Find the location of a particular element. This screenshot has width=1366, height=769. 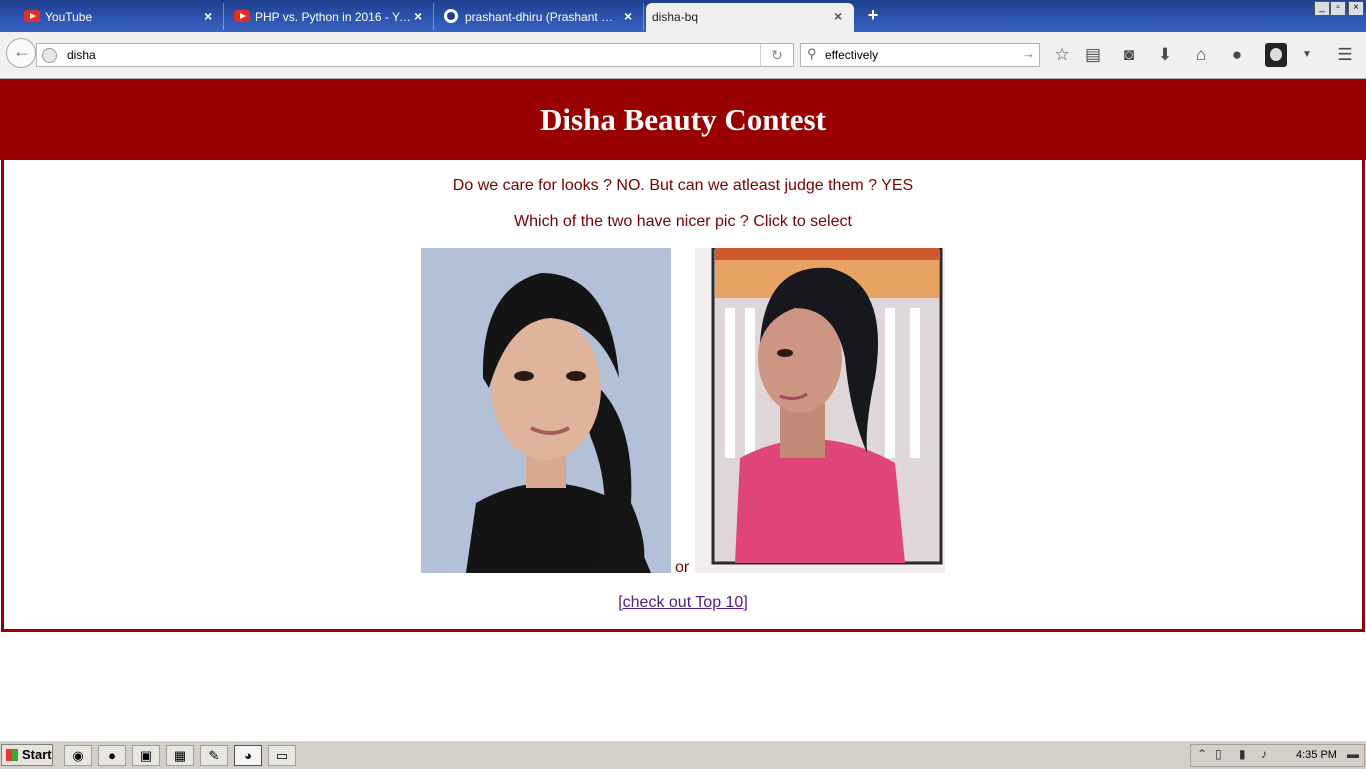

pocket-icon: ◙ is located at coordinates (1129, 55).